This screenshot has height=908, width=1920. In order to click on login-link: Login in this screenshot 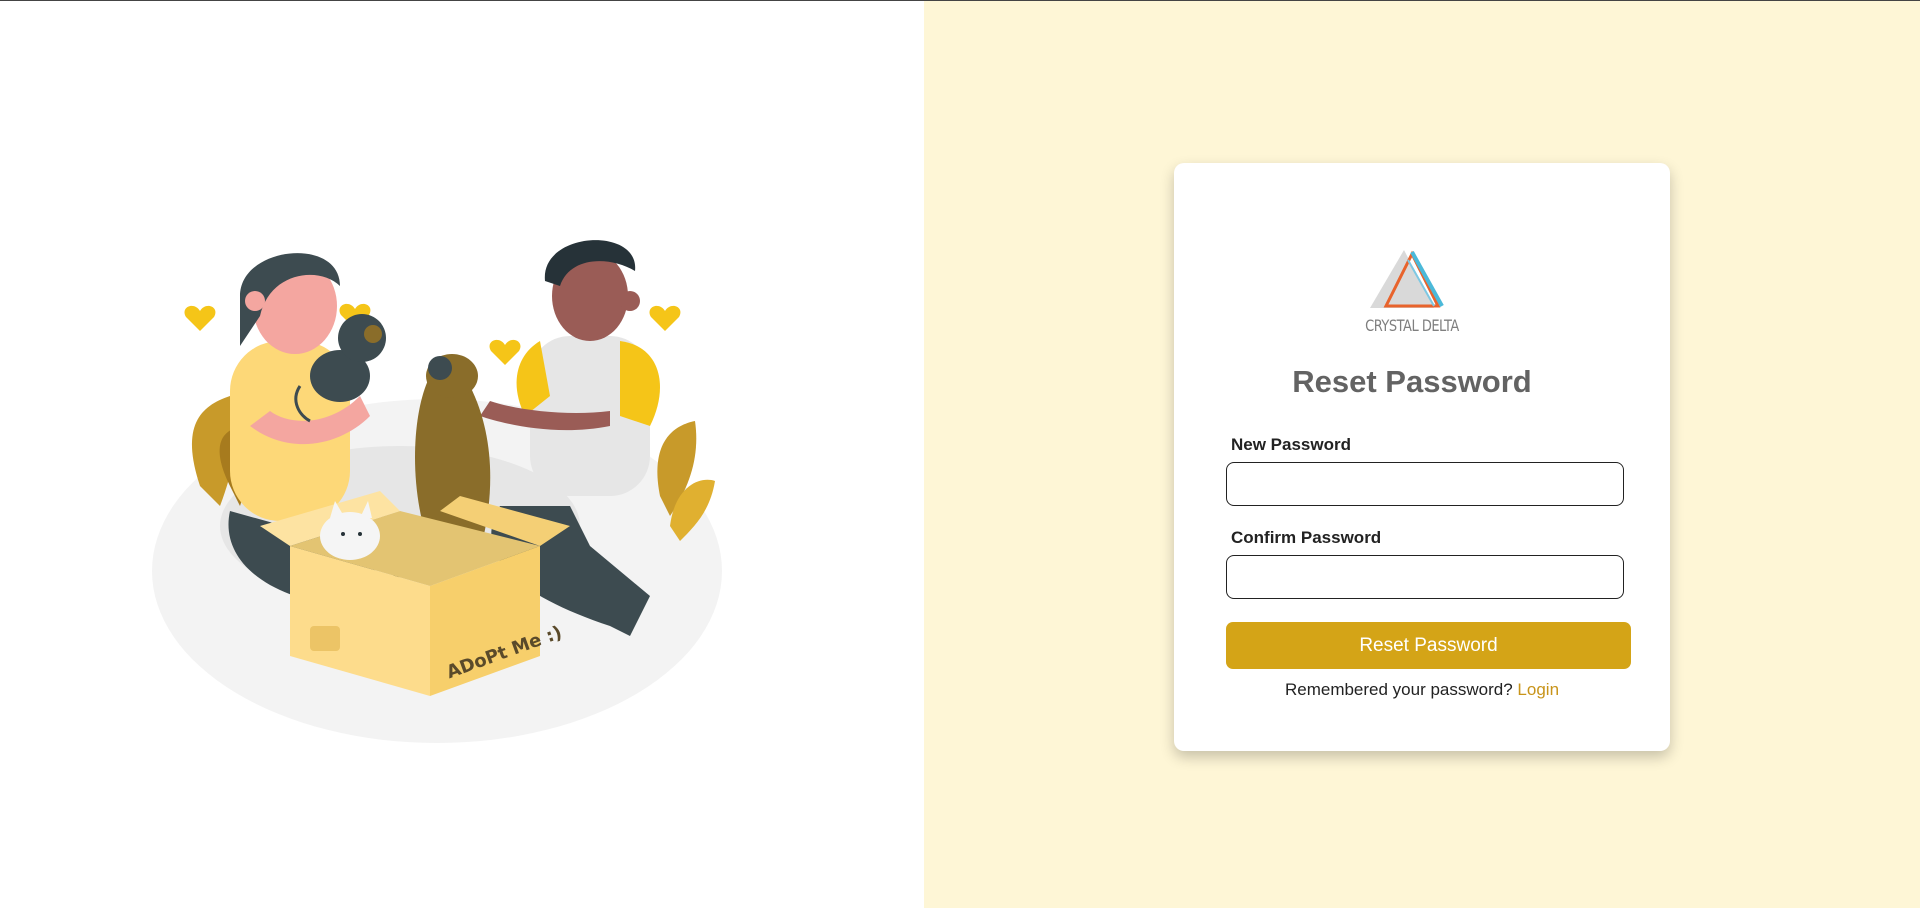, I will do `click(1538, 689)`.